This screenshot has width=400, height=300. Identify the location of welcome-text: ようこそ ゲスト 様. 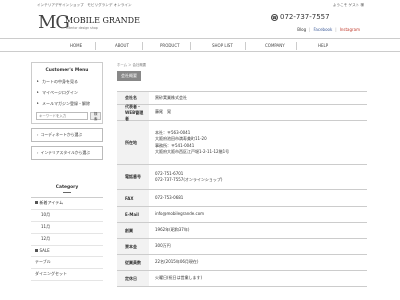
(348, 5).